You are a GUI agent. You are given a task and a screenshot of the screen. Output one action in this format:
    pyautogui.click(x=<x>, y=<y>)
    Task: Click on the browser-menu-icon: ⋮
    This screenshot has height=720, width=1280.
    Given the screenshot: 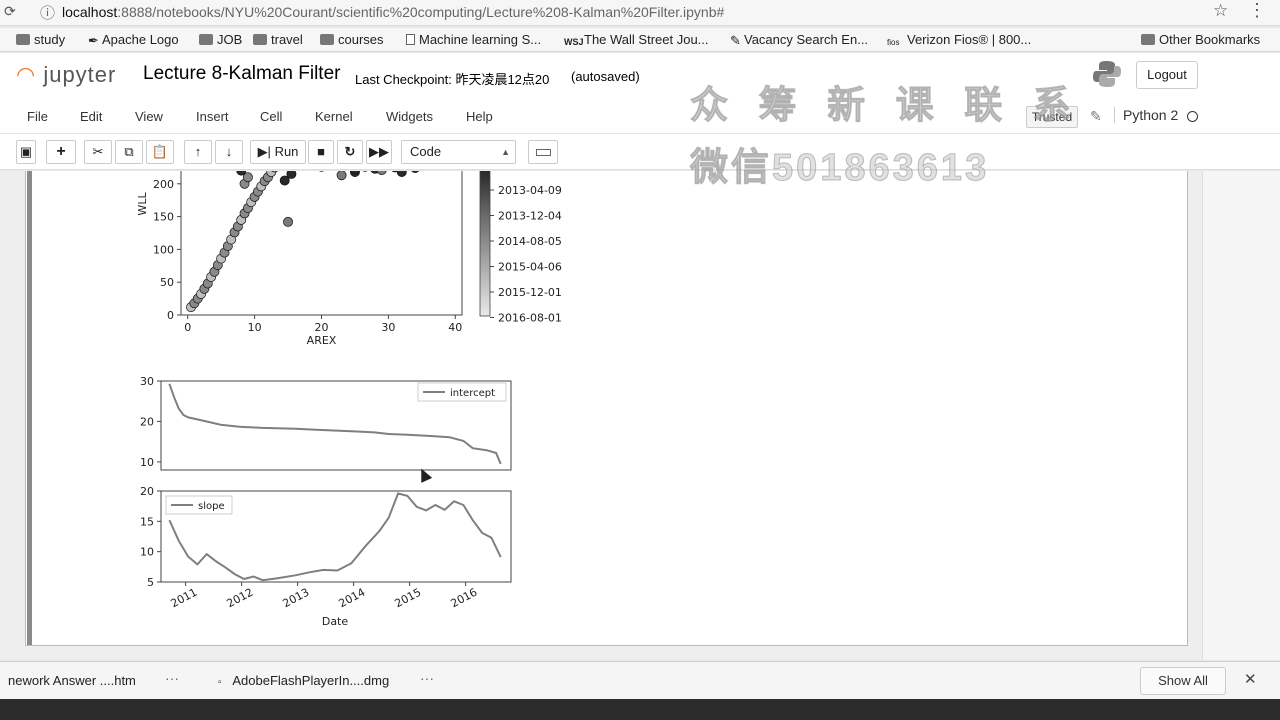 What is the action you would take?
    pyautogui.click(x=1257, y=10)
    